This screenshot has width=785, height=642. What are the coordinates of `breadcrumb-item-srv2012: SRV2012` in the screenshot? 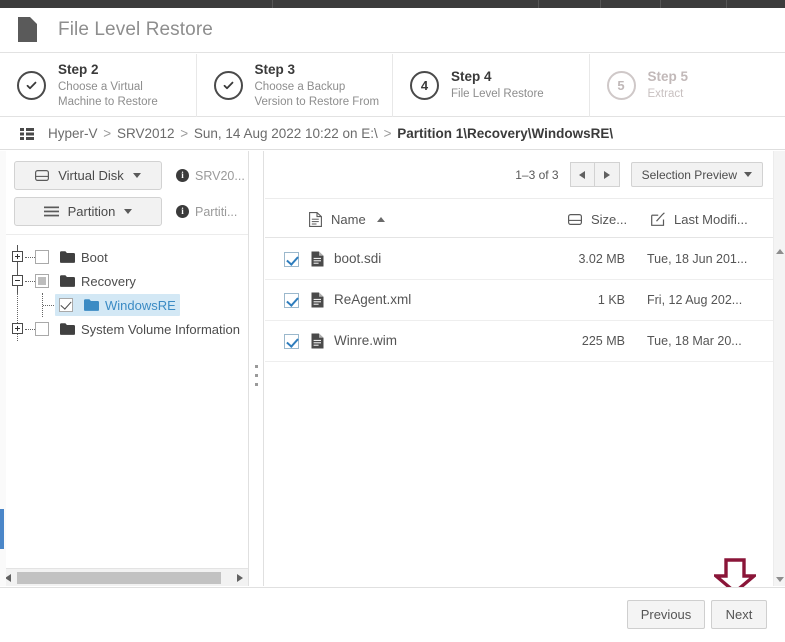 It's located at (146, 133).